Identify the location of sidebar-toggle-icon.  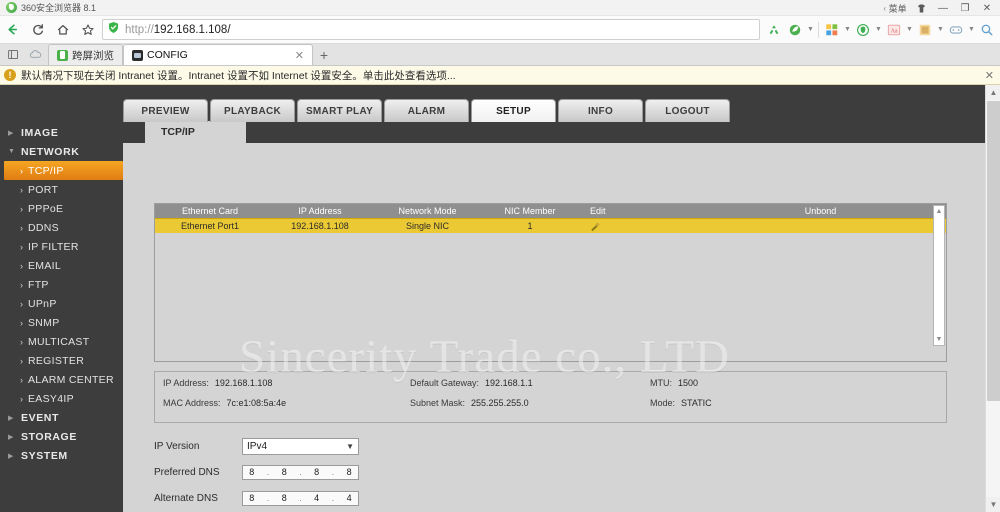
(13, 54).